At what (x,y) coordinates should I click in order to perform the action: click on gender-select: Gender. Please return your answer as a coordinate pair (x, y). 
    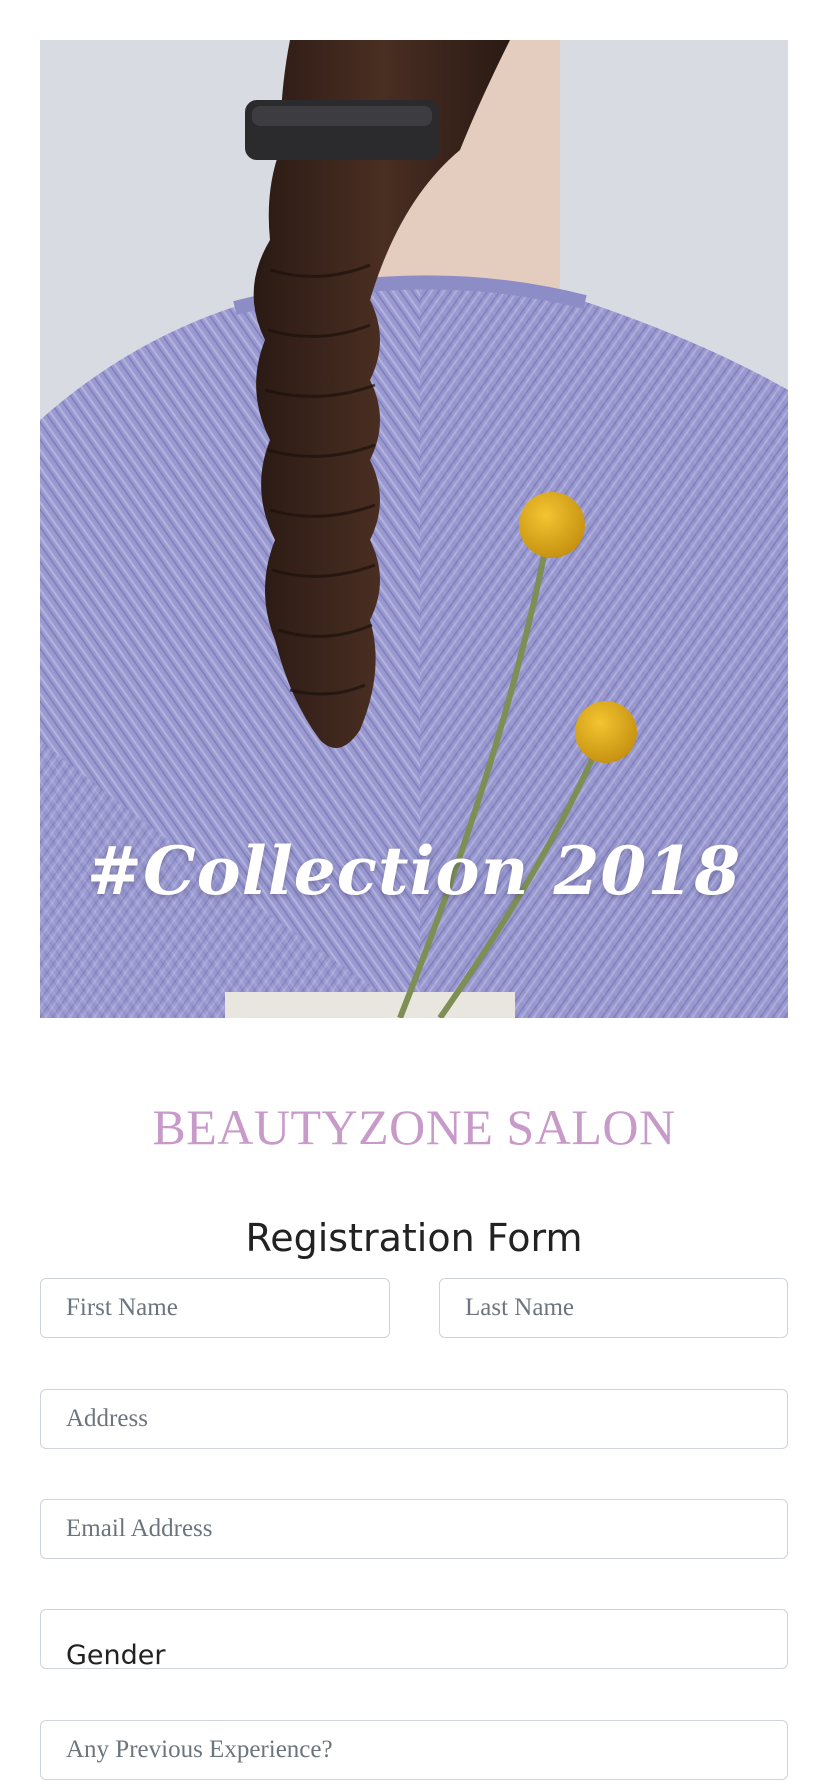
    Looking at the image, I should click on (414, 1639).